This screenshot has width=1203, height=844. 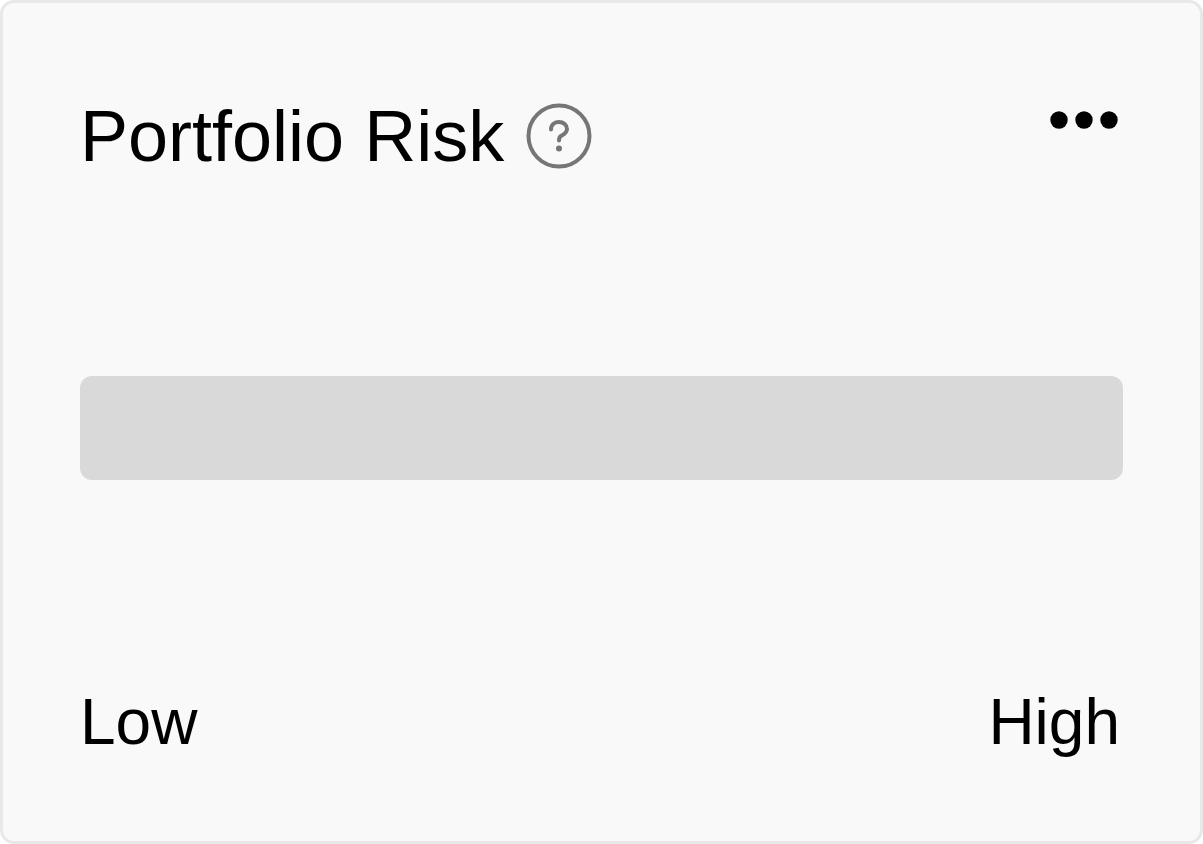 I want to click on high-label: High, so click(x=1054, y=722).